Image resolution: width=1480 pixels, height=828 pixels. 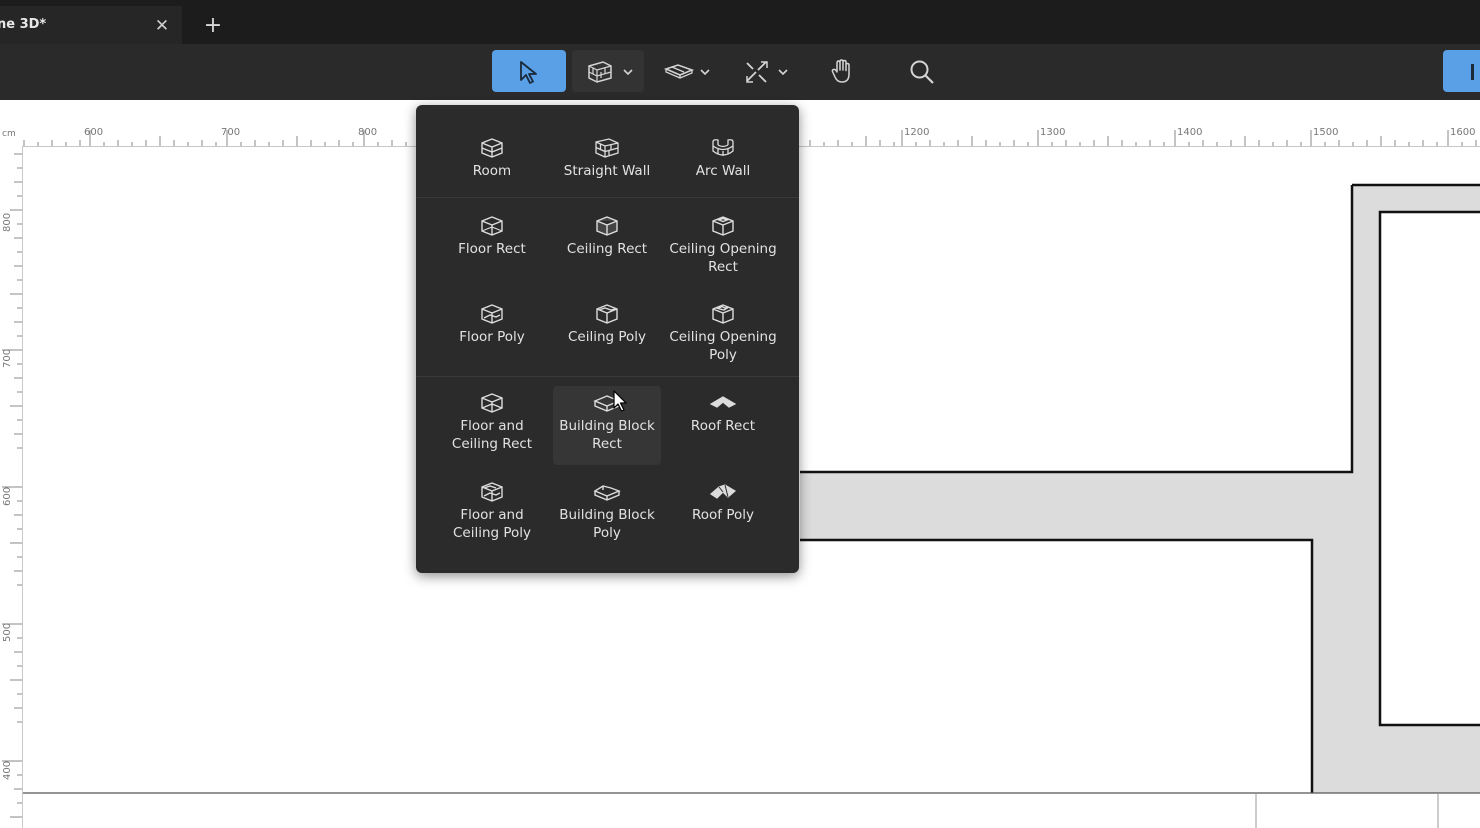 I want to click on search-tool-button, so click(x=922, y=71).